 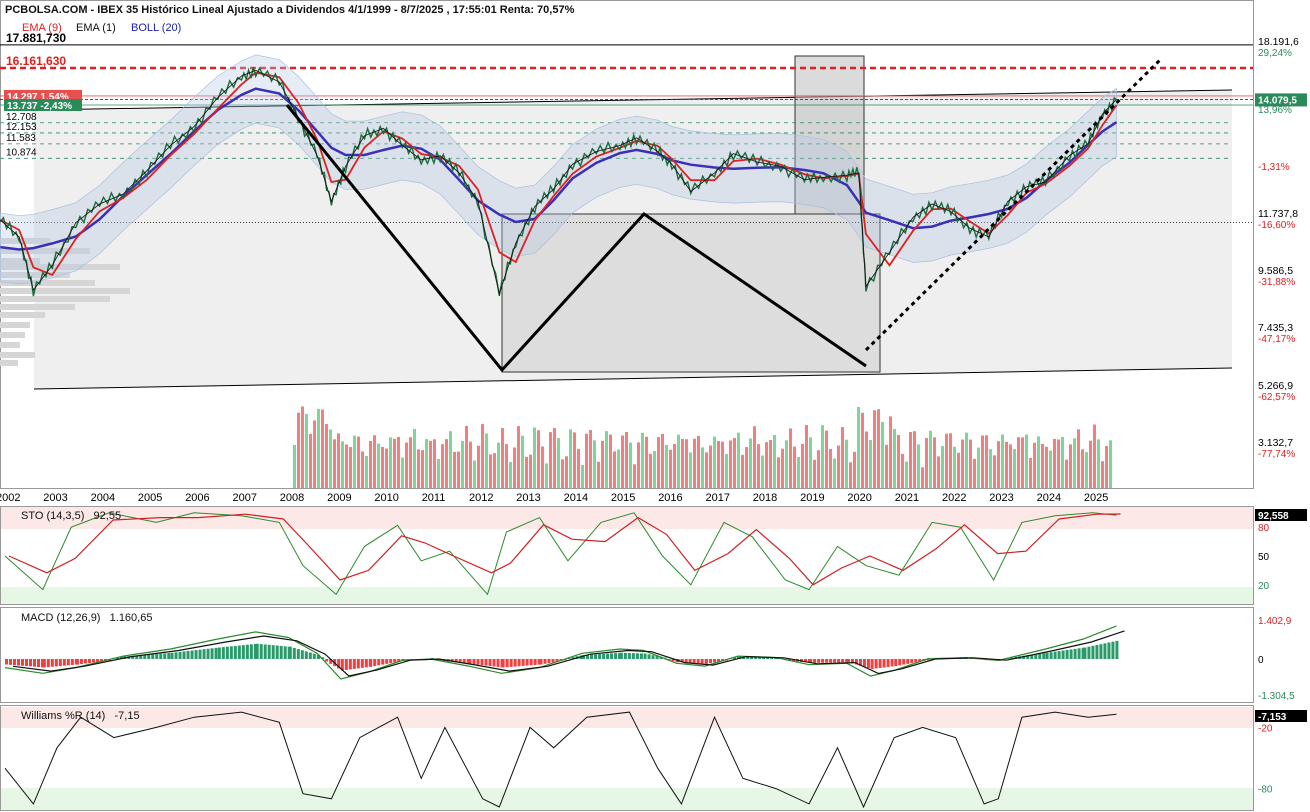 I want to click on year-tick-label: 2025, so click(x=1096, y=498).